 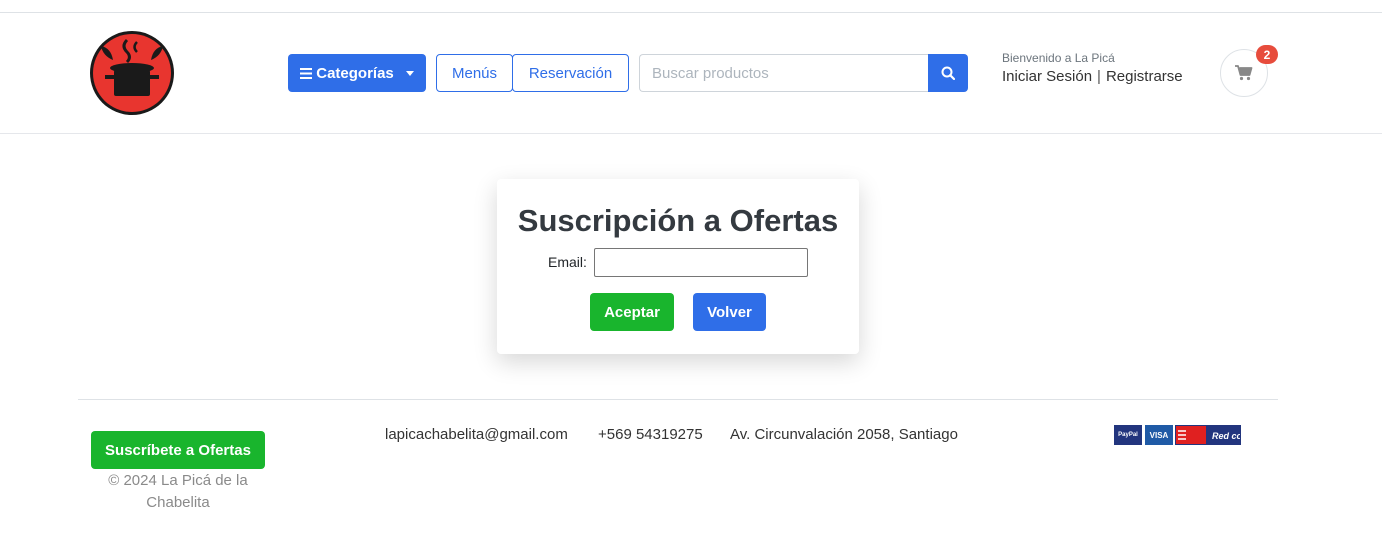 I want to click on redcompra-mark: Red compra, so click(x=1208, y=435).